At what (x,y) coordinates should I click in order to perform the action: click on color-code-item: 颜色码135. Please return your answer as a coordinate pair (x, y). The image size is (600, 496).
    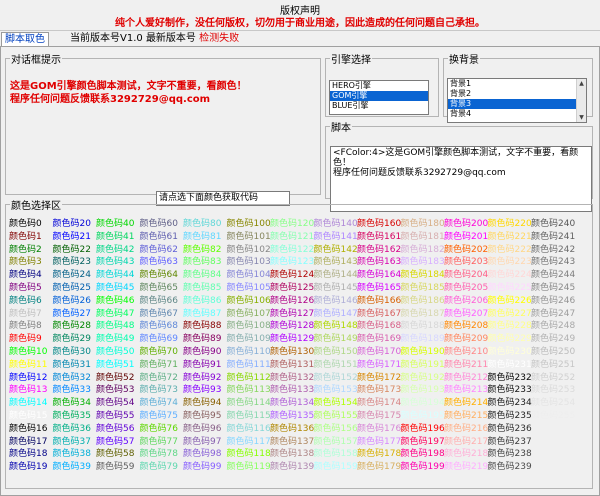
    Looking at the image, I should click on (292, 416).